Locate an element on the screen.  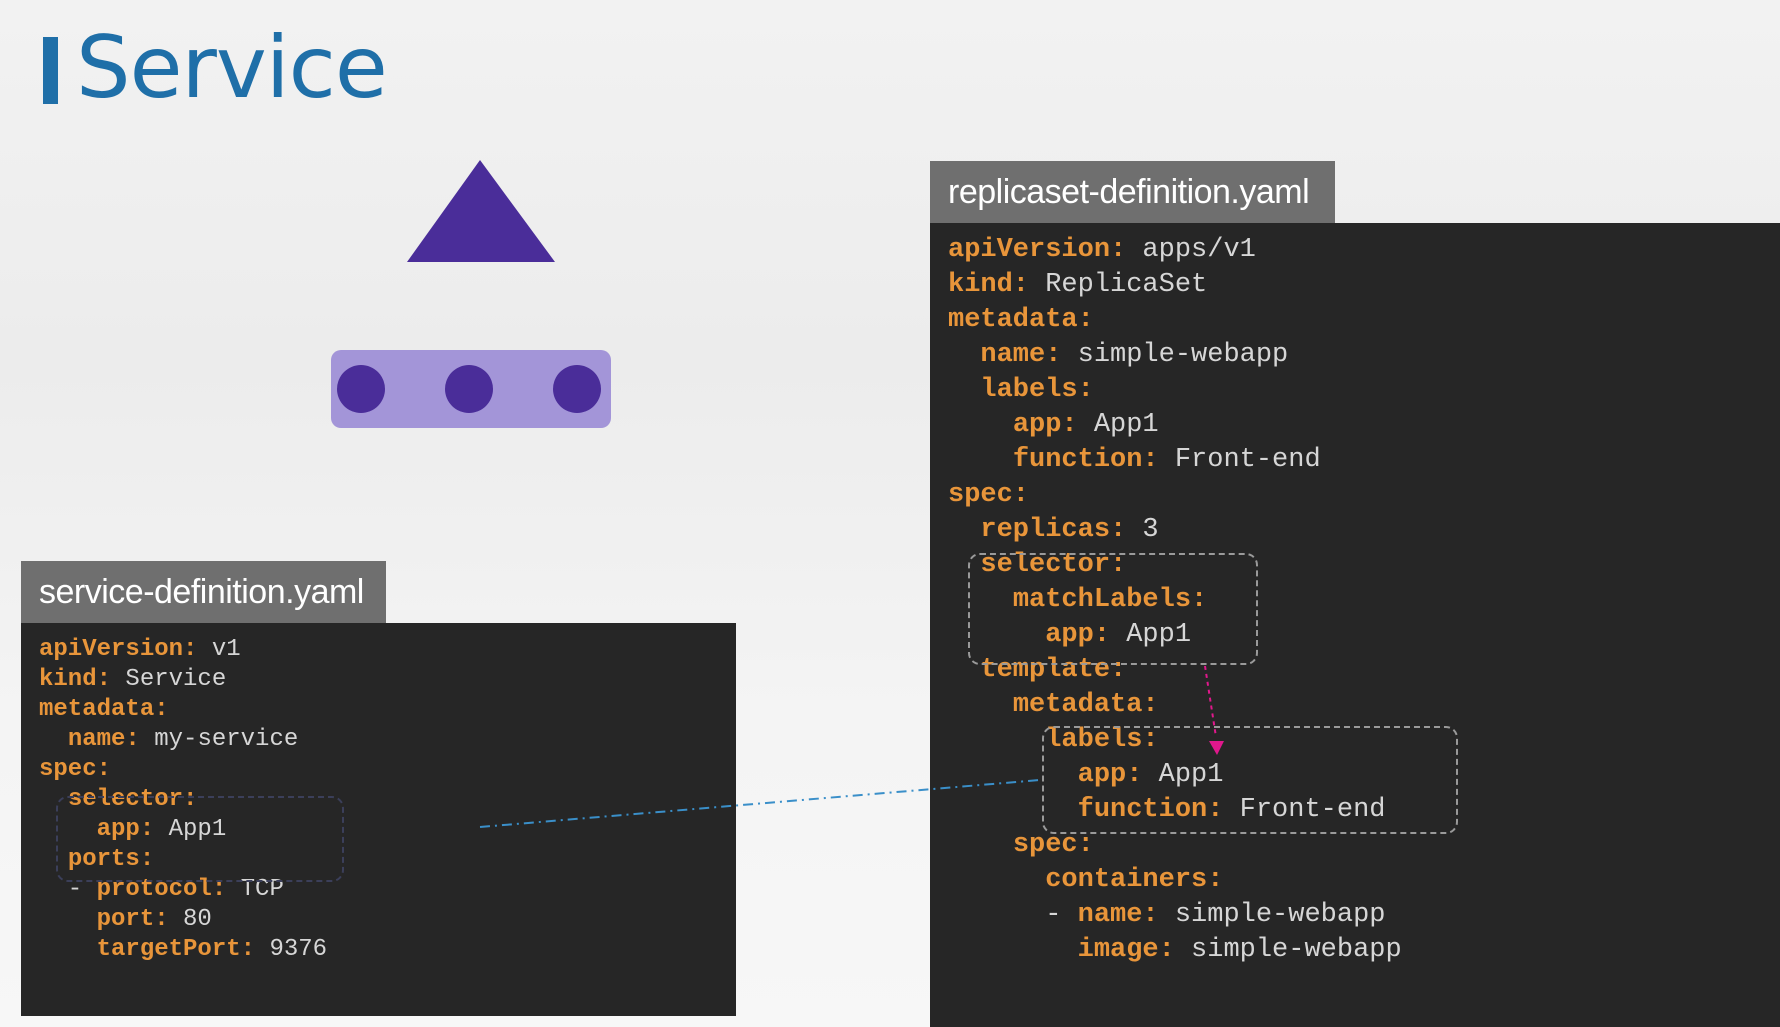
yaml-value: 3 is located at coordinates (1142, 530).